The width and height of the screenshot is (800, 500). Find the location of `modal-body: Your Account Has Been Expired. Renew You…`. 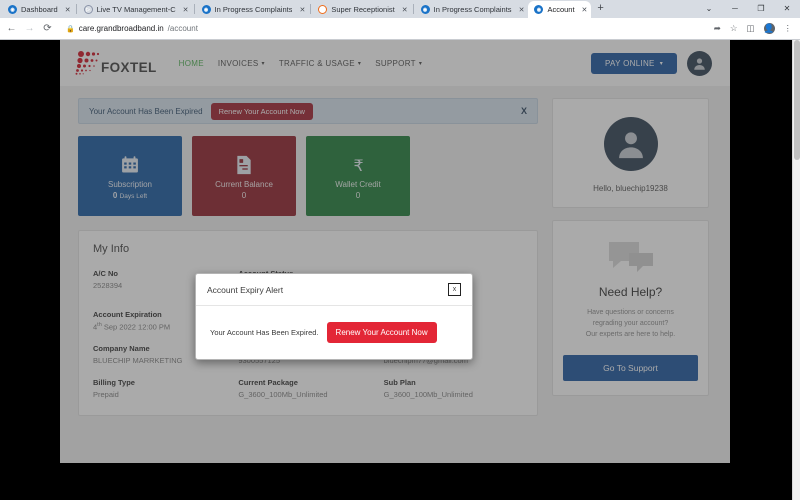

modal-body: Your Account Has Been Expired. Renew You… is located at coordinates (334, 332).